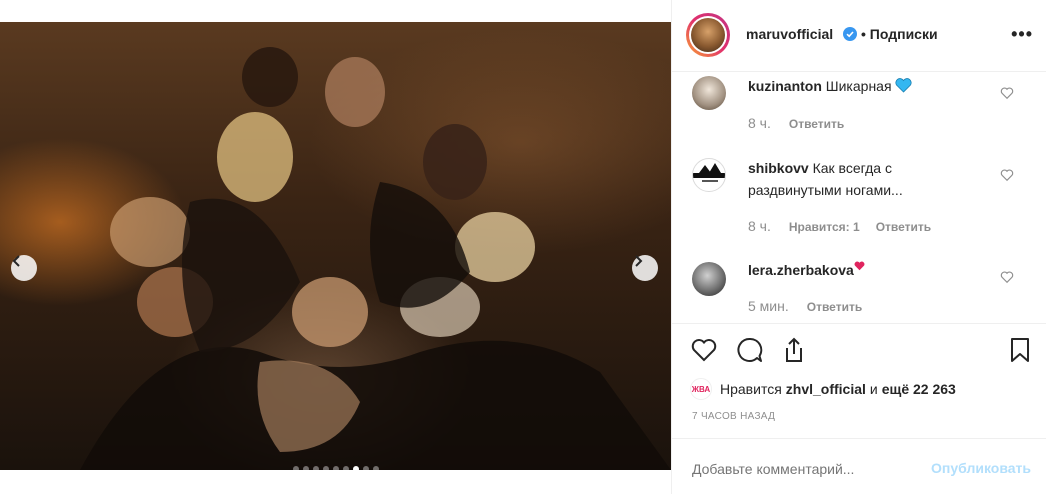  What do you see at coordinates (824, 226) in the screenshot?
I see `comment-likes-count: Нравится: 1` at bounding box center [824, 226].